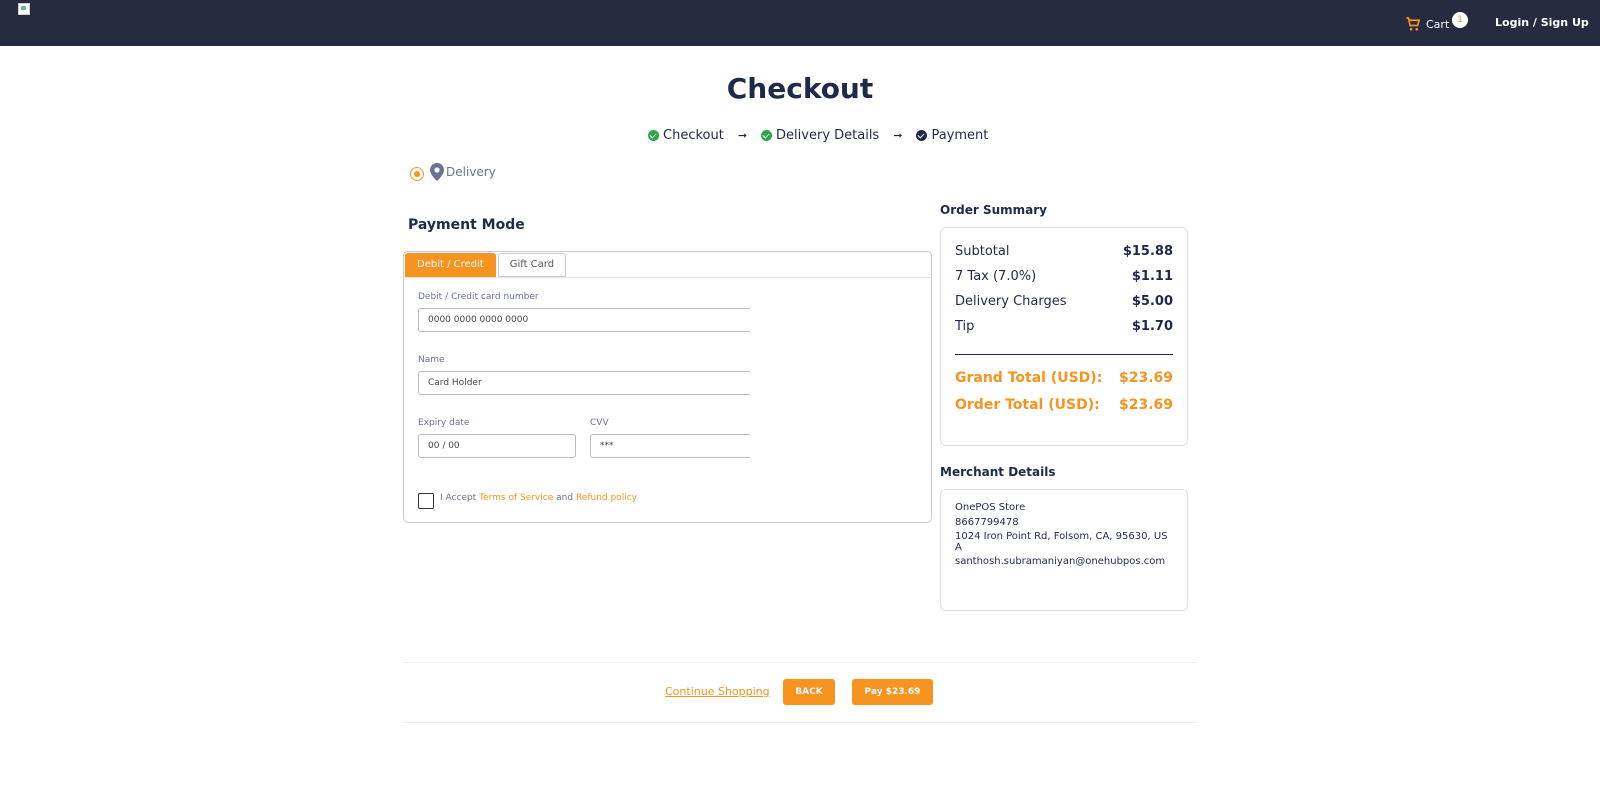 This screenshot has width=1600, height=811. I want to click on delivery-radio, so click(417, 174).